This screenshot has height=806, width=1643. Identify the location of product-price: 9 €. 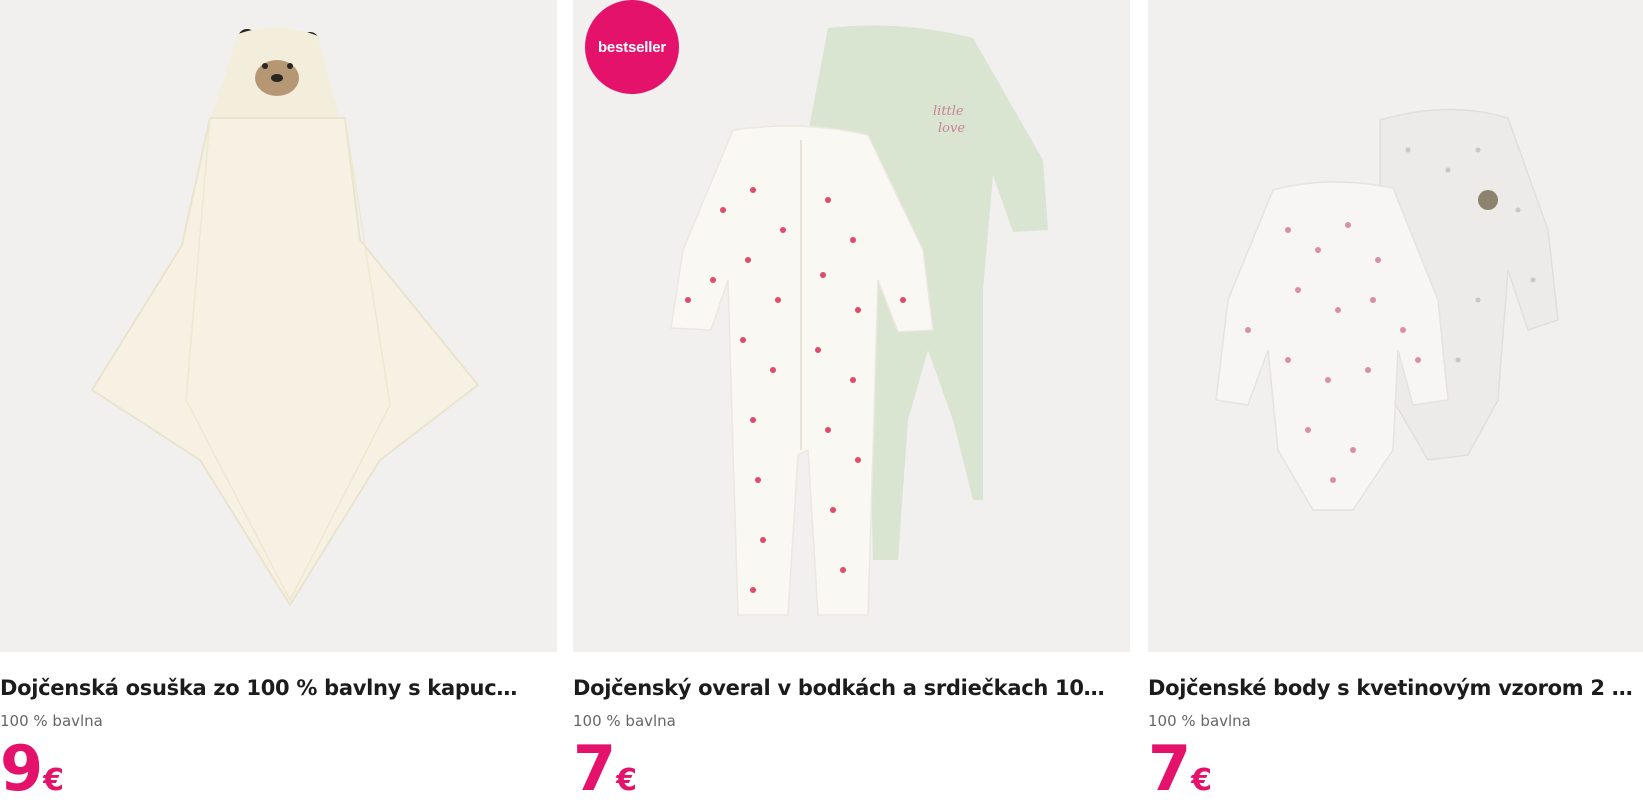
(32, 769).